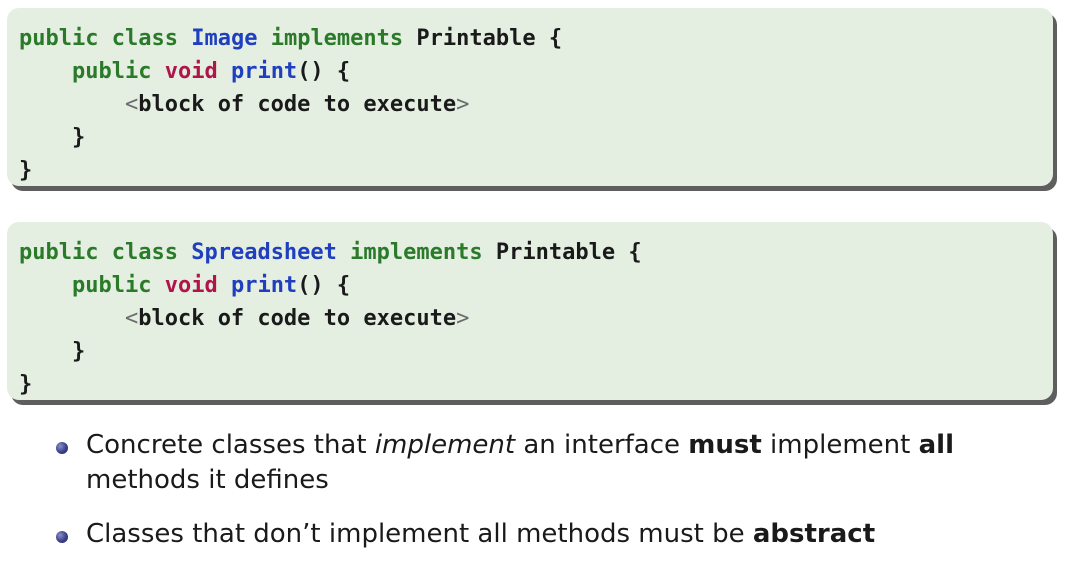 This screenshot has width=1068, height=578. Describe the element at coordinates (936, 445) in the screenshot. I see `bold-text: all` at that location.